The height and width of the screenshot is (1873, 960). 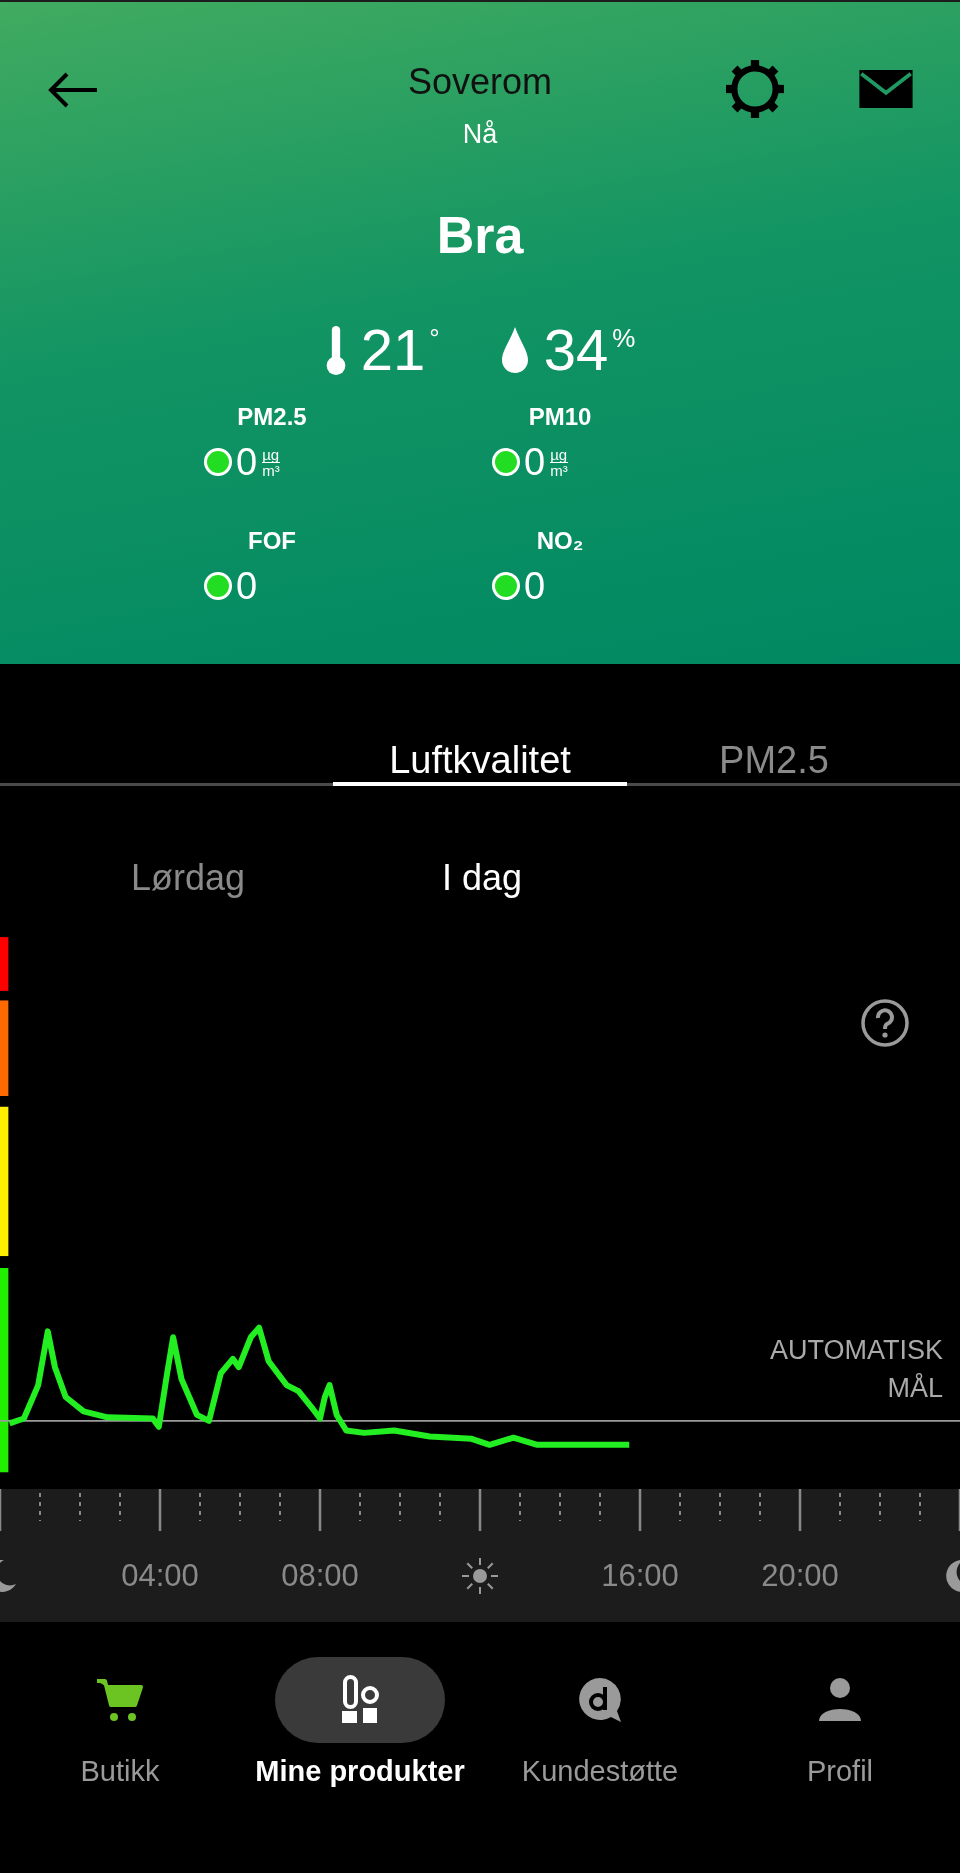 What do you see at coordinates (560, 541) in the screenshot?
I see `sensor-label: NO₂` at bounding box center [560, 541].